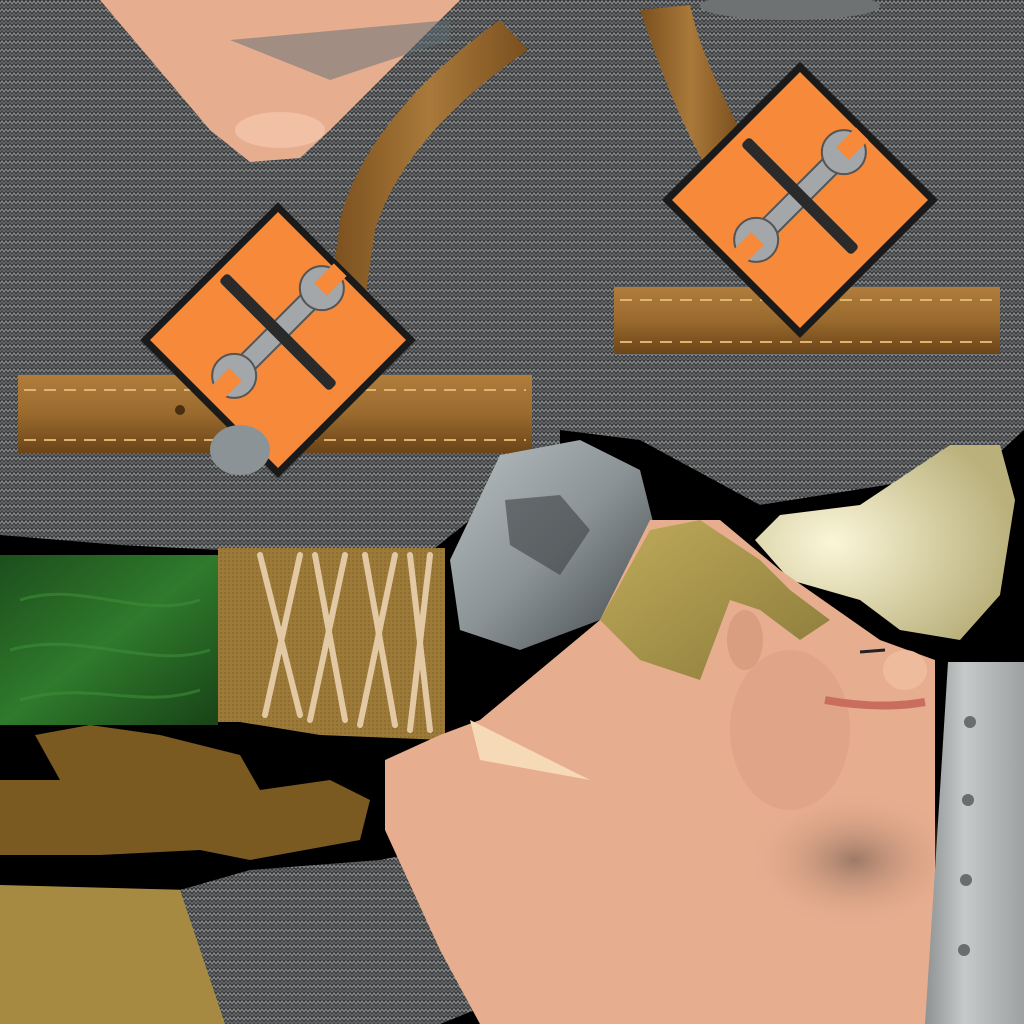  What do you see at coordinates (185, 792) in the screenshot?
I see `brown-cloth-patch` at bounding box center [185, 792].